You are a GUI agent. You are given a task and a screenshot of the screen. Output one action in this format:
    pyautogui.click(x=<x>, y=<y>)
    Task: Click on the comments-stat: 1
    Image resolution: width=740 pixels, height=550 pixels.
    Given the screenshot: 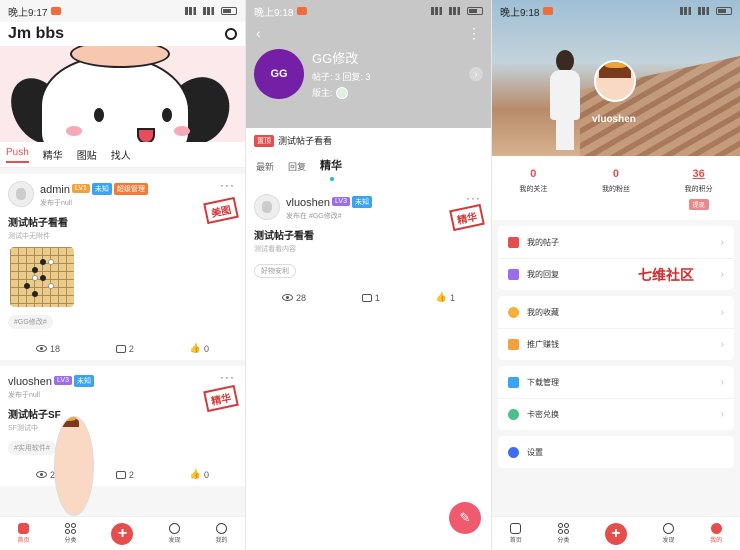 What is the action you would take?
    pyautogui.click(x=370, y=297)
    